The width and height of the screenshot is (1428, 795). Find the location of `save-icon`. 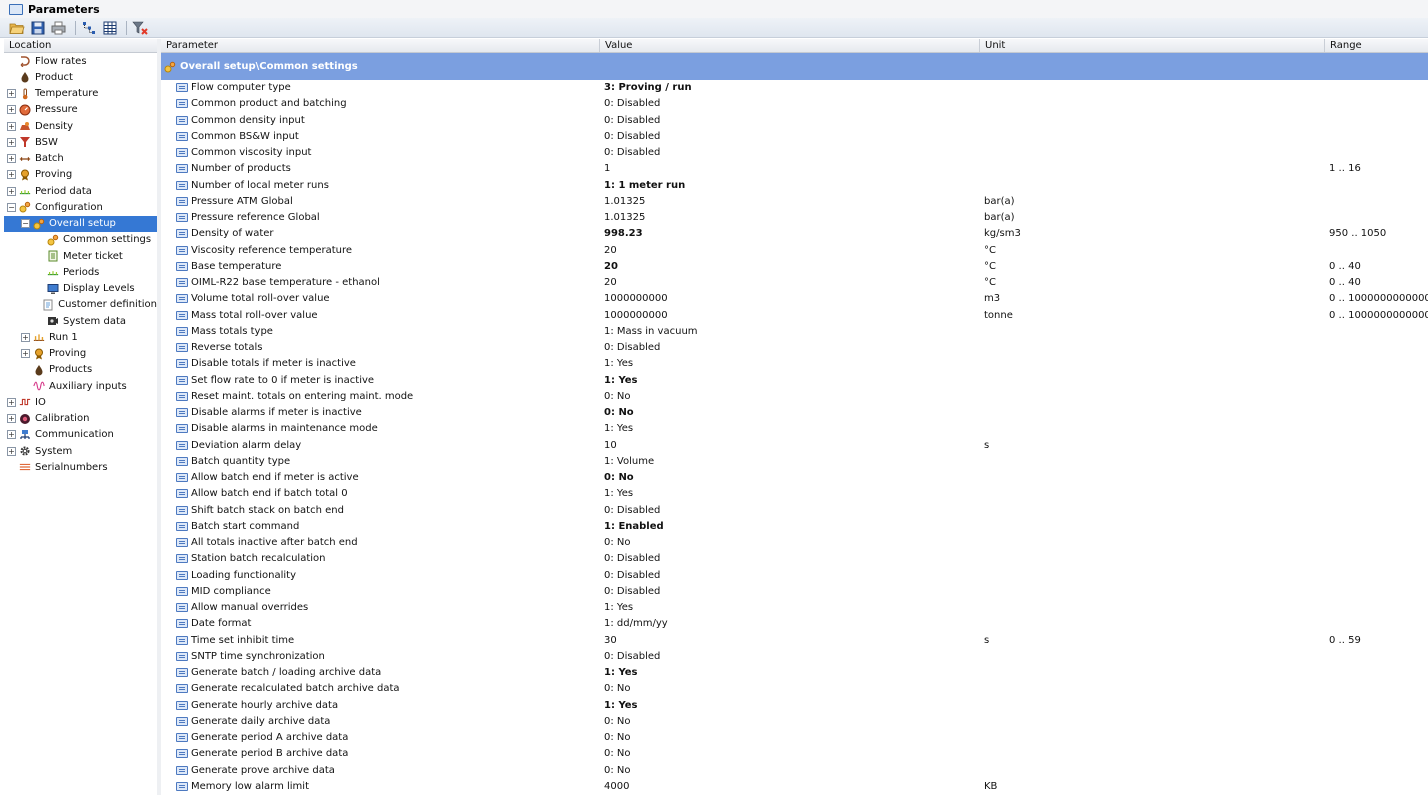

save-icon is located at coordinates (37, 27).